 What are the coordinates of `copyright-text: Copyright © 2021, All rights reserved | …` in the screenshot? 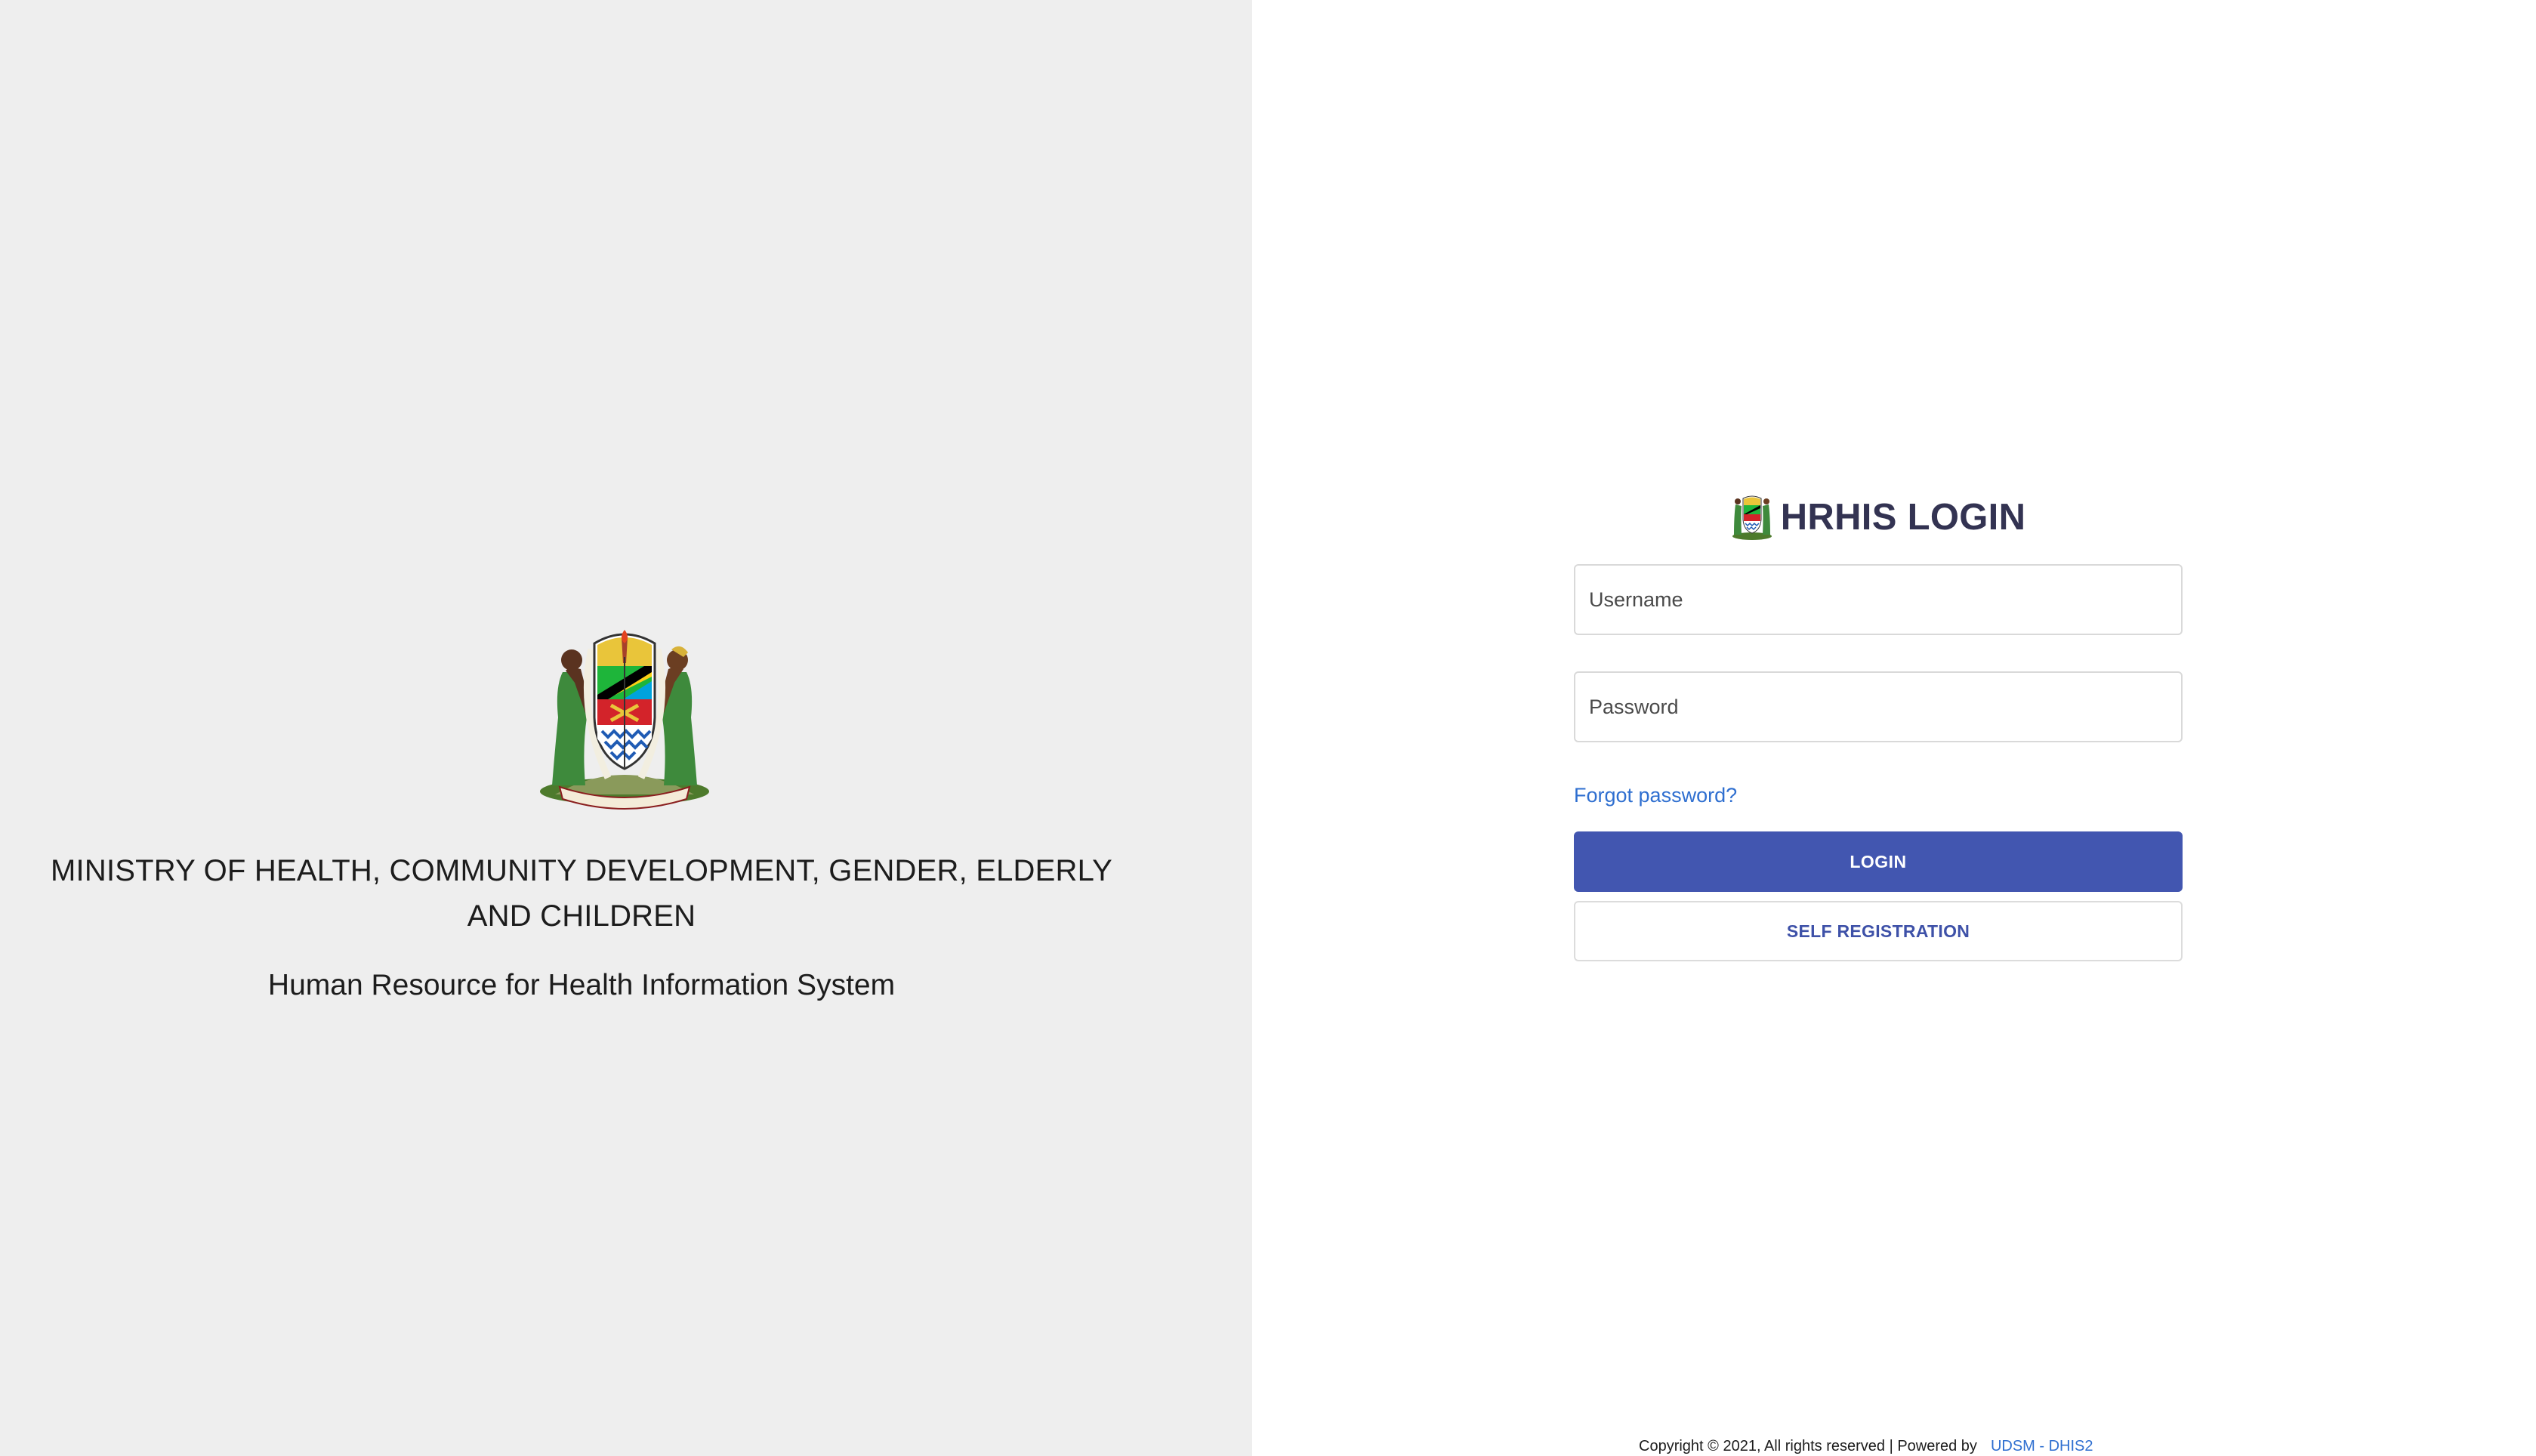 It's located at (1808, 1445).